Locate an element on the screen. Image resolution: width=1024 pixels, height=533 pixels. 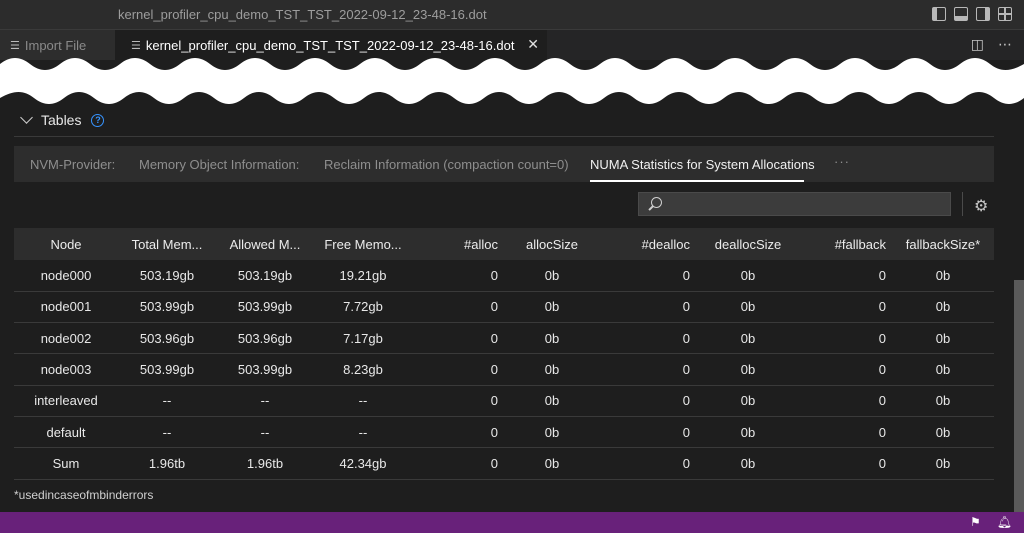
cell-free-memory: 8.23gb is located at coordinates (363, 369).